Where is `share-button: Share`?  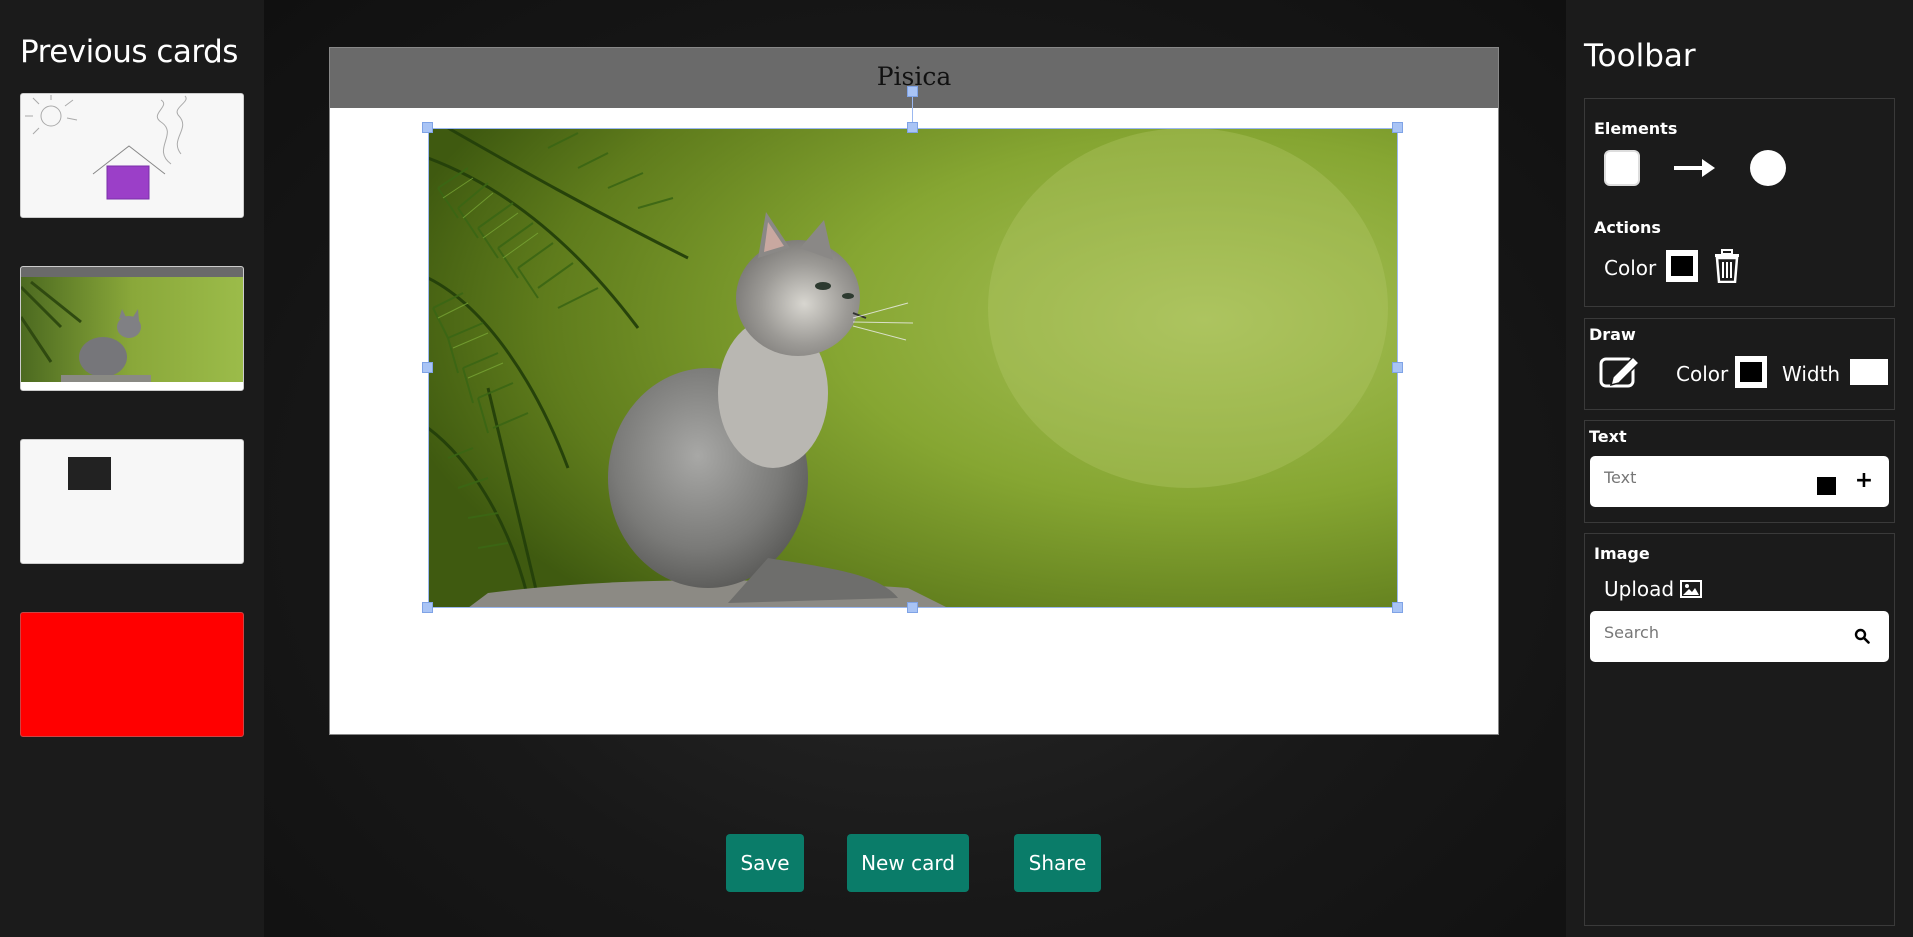 share-button: Share is located at coordinates (1057, 863).